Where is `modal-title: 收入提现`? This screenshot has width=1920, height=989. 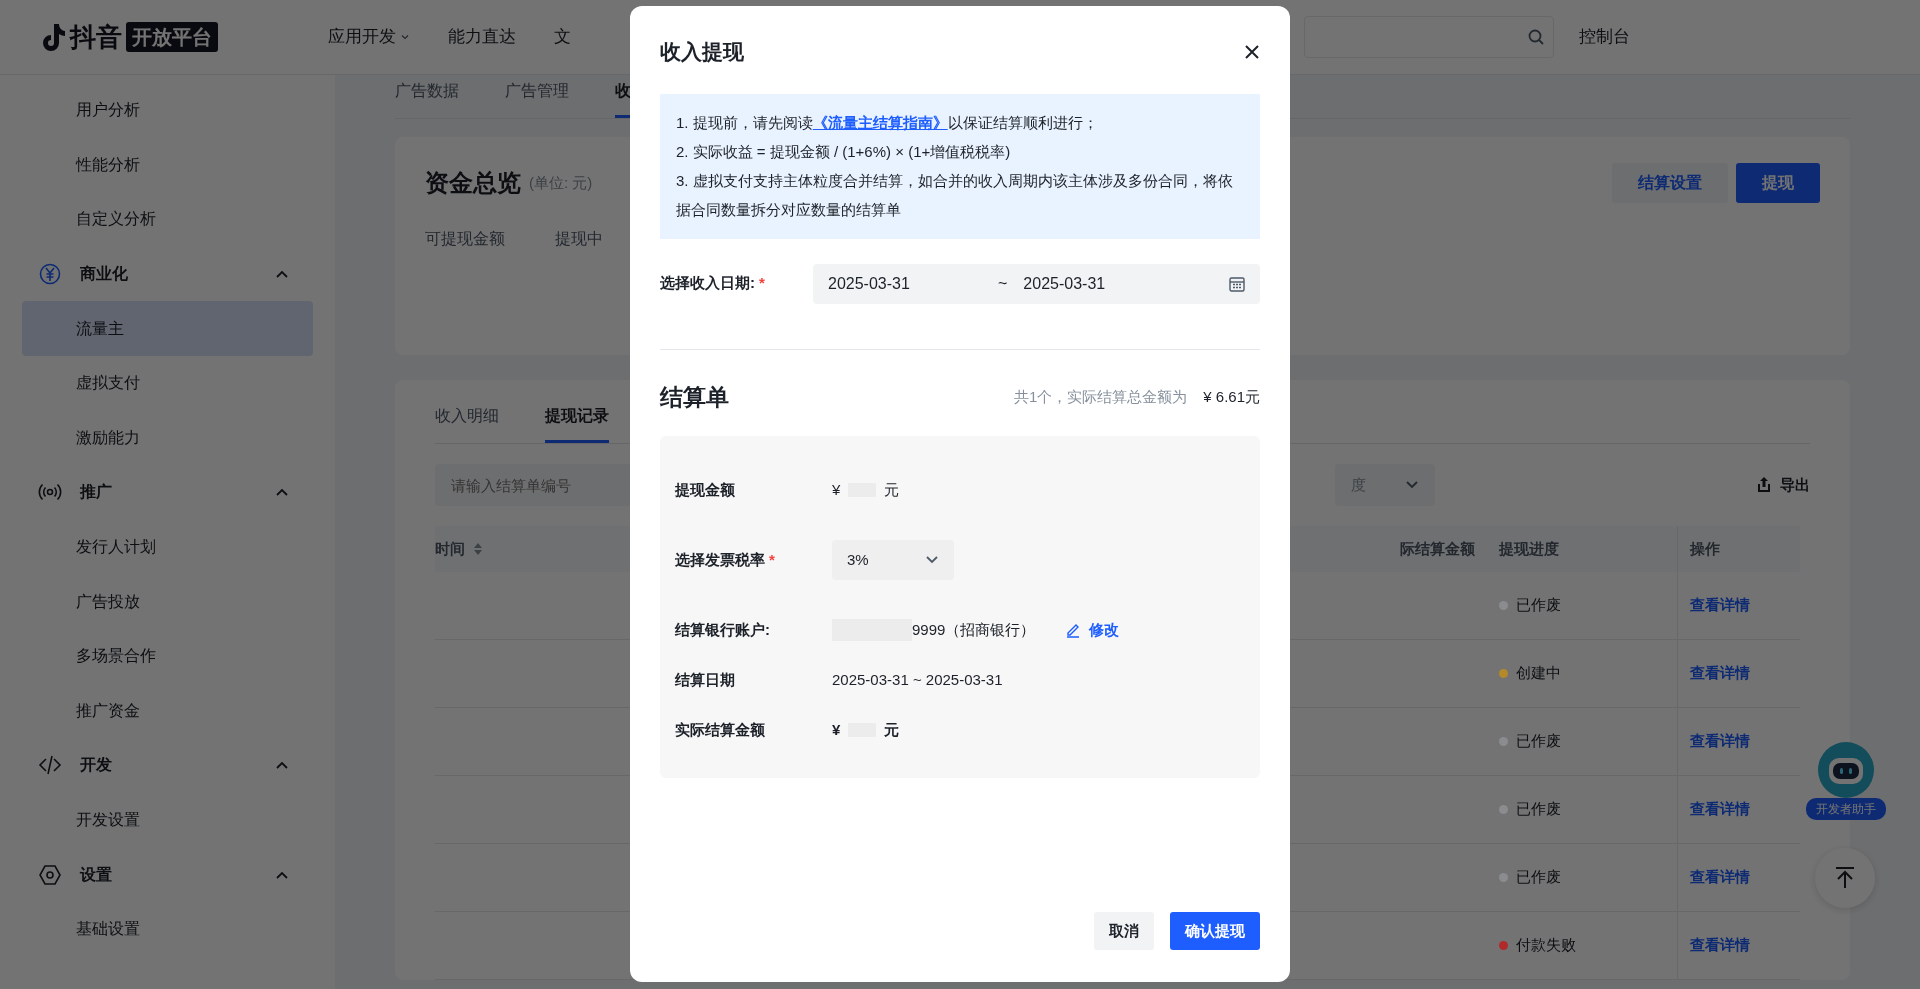 modal-title: 收入提现 is located at coordinates (702, 52).